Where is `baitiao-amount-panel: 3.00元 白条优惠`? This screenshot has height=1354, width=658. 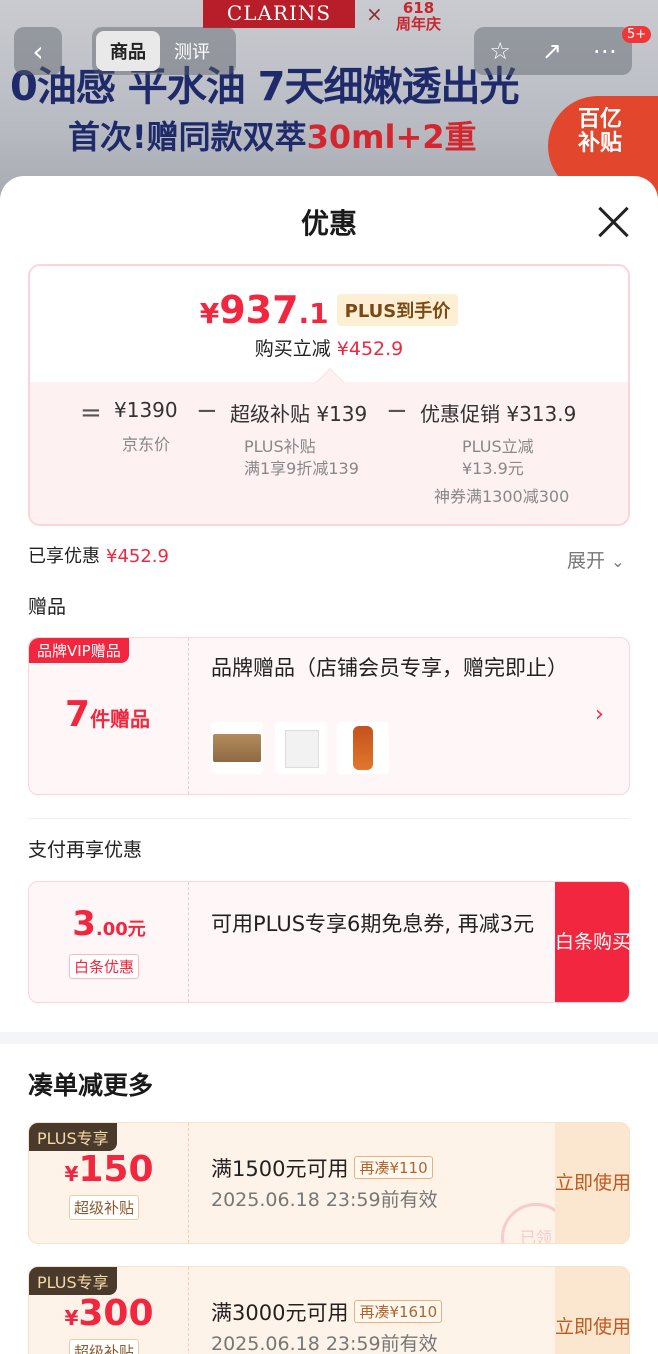
baitiao-amount-panel: 3.00元 白条优惠 is located at coordinates (109, 942).